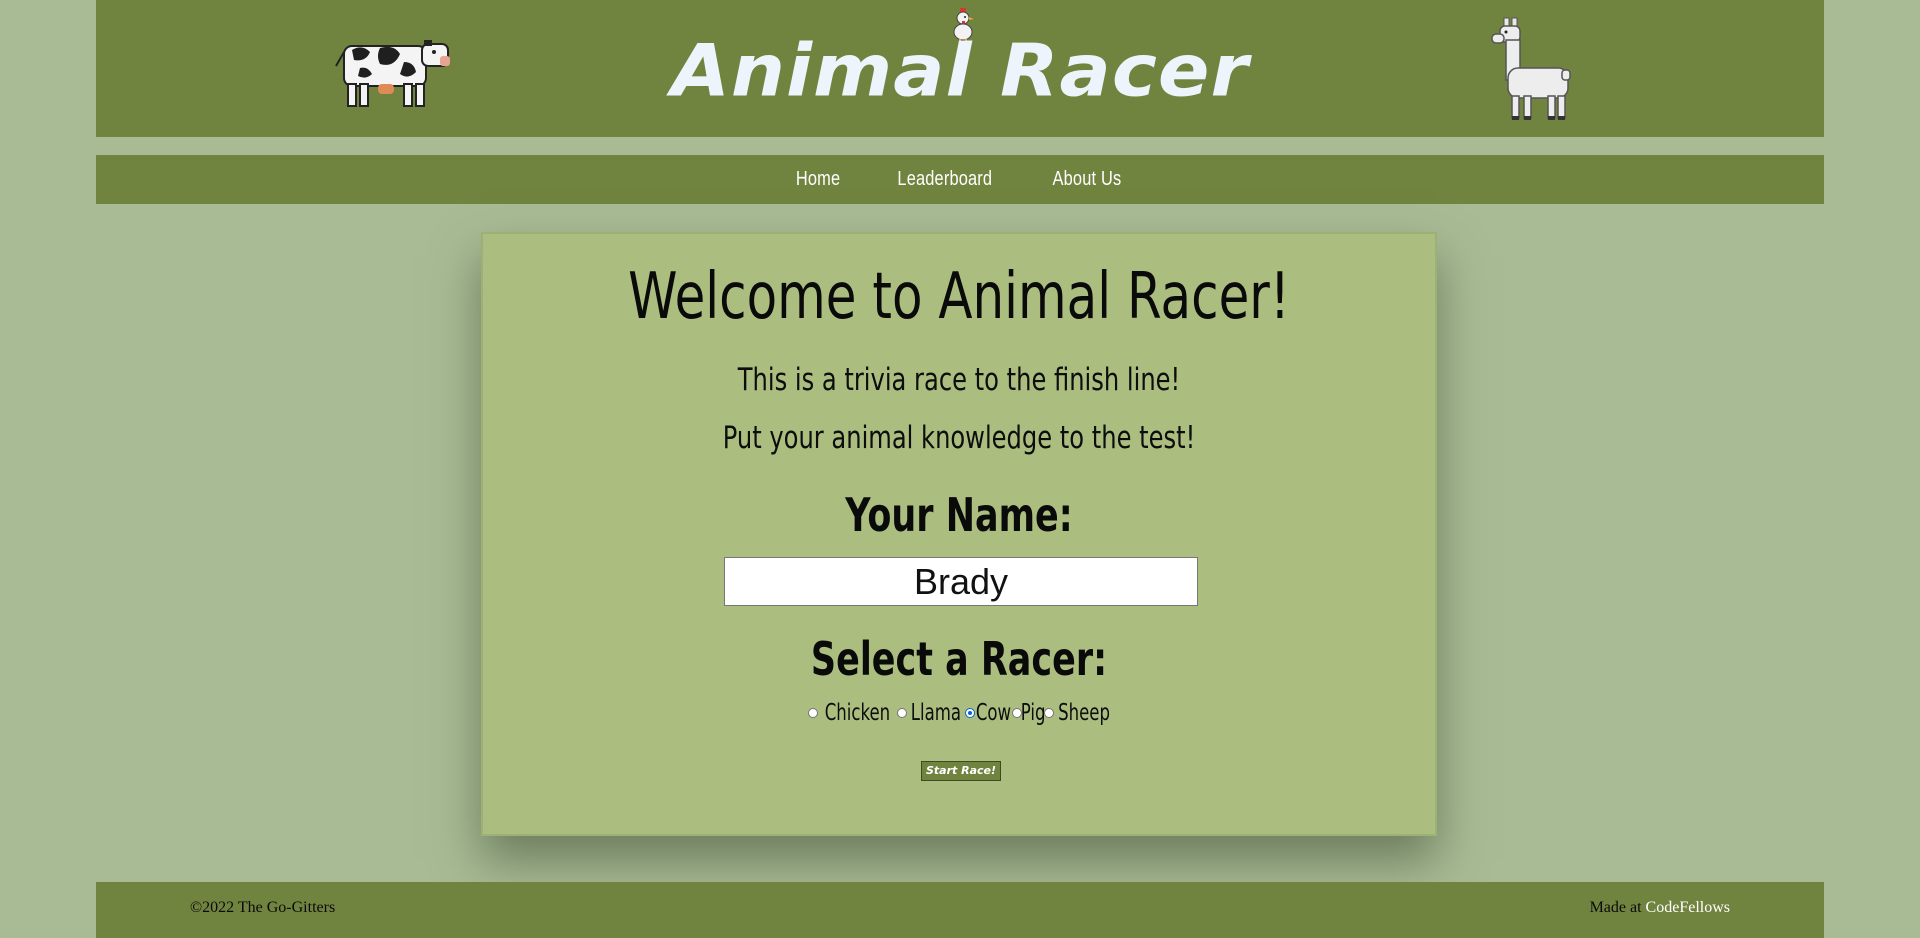  Describe the element at coordinates (961, 771) in the screenshot. I see `start-race-button: Start Race!` at that location.